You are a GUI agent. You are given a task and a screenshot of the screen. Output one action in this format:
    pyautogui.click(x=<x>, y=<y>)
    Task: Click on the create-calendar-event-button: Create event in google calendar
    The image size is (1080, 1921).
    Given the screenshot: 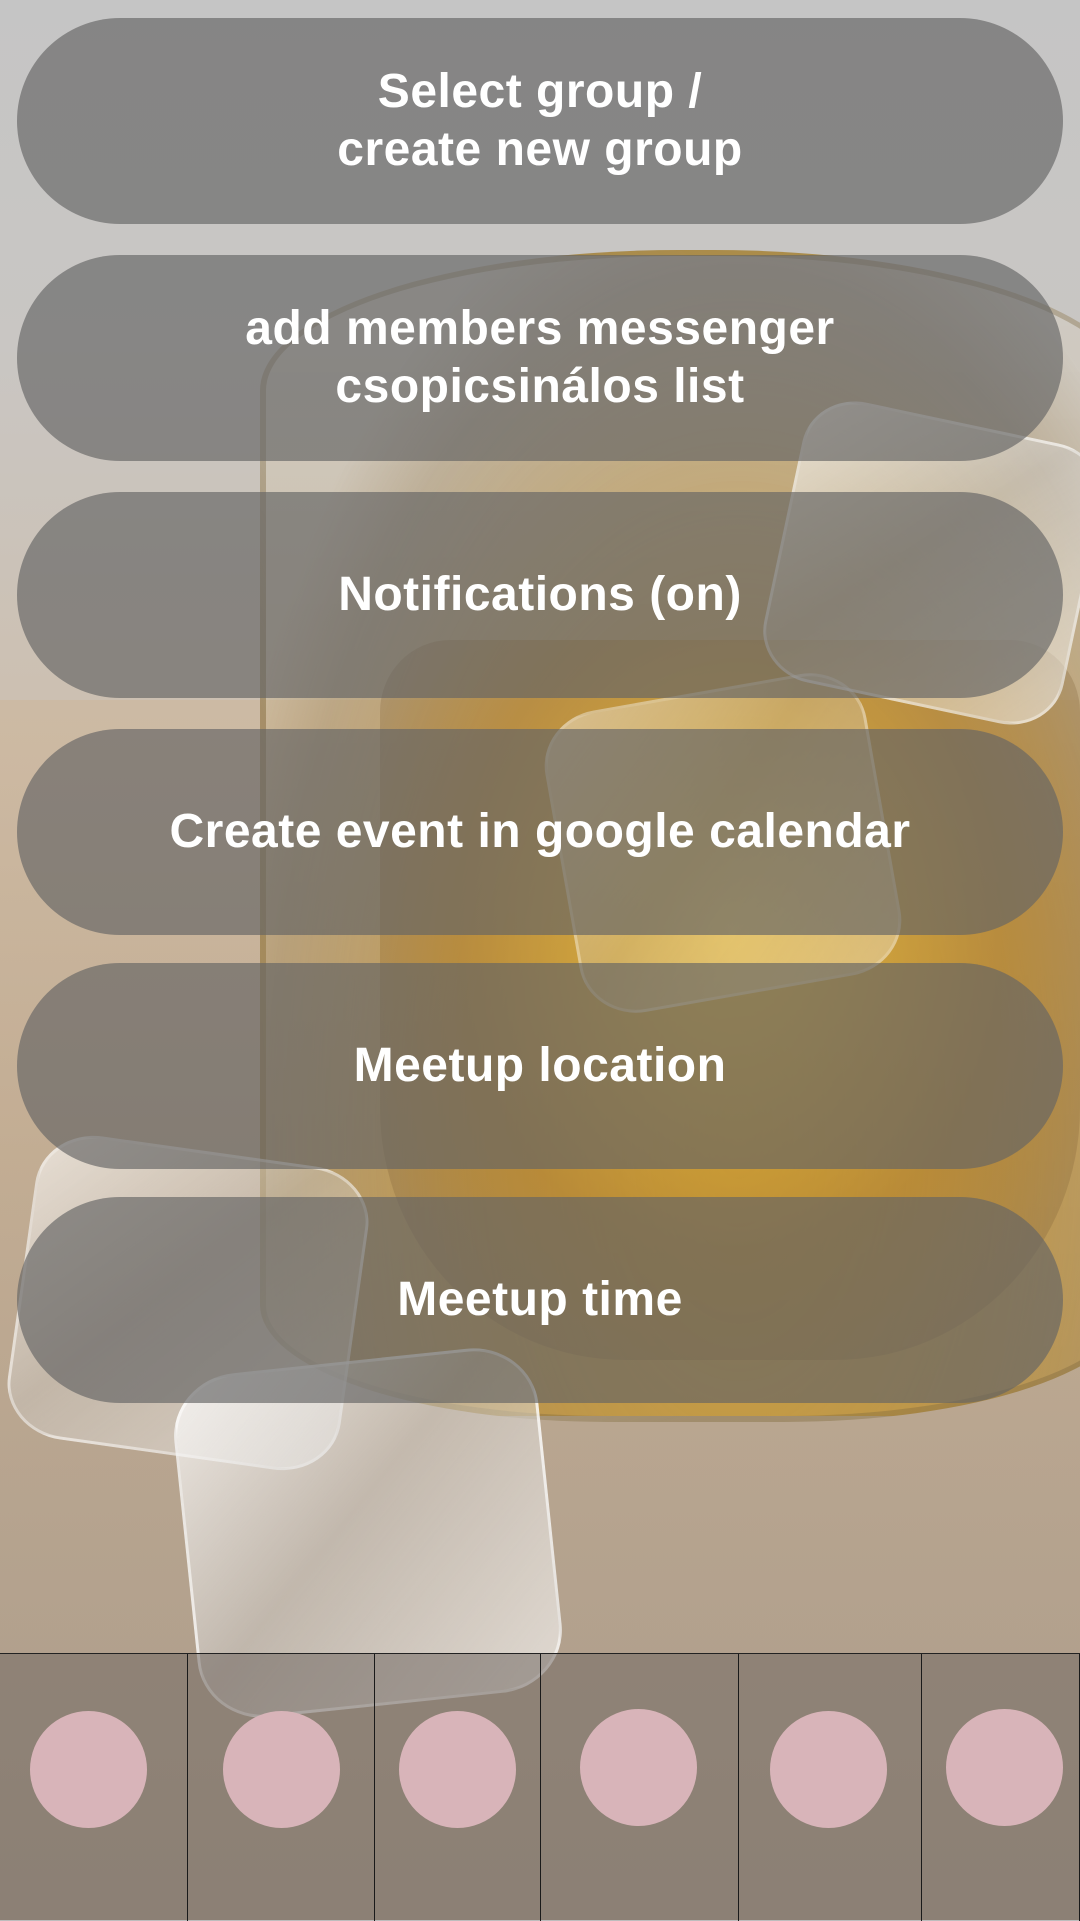 What is the action you would take?
    pyautogui.click(x=540, y=832)
    